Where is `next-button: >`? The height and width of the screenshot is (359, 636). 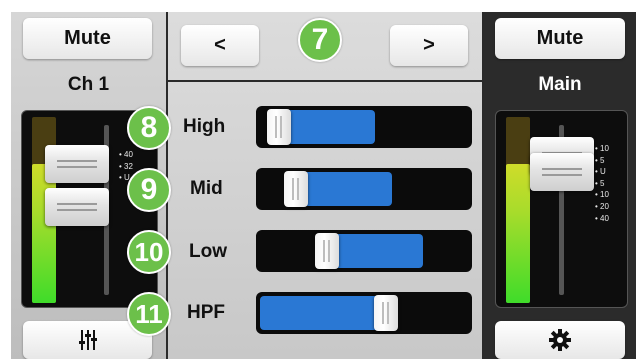
next-button: > is located at coordinates (429, 45).